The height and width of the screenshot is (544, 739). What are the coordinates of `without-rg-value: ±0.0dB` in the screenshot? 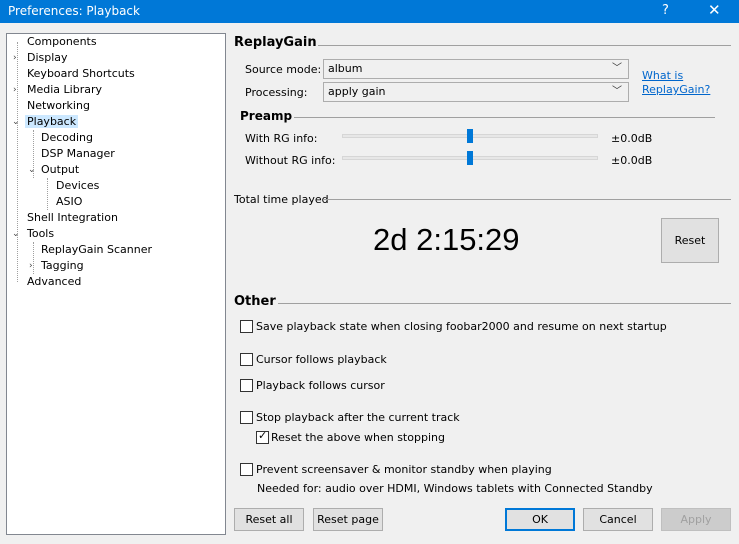 It's located at (632, 160).